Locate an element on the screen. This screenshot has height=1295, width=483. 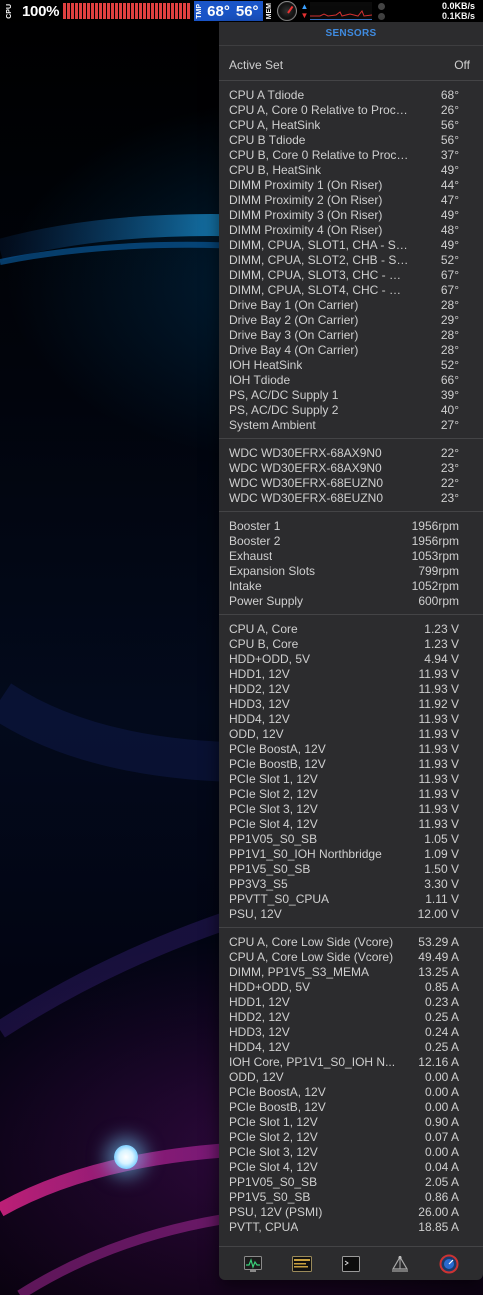
current-row: PSU, 12V (PSMI) 26.00 A is located at coordinates (351, 1211).